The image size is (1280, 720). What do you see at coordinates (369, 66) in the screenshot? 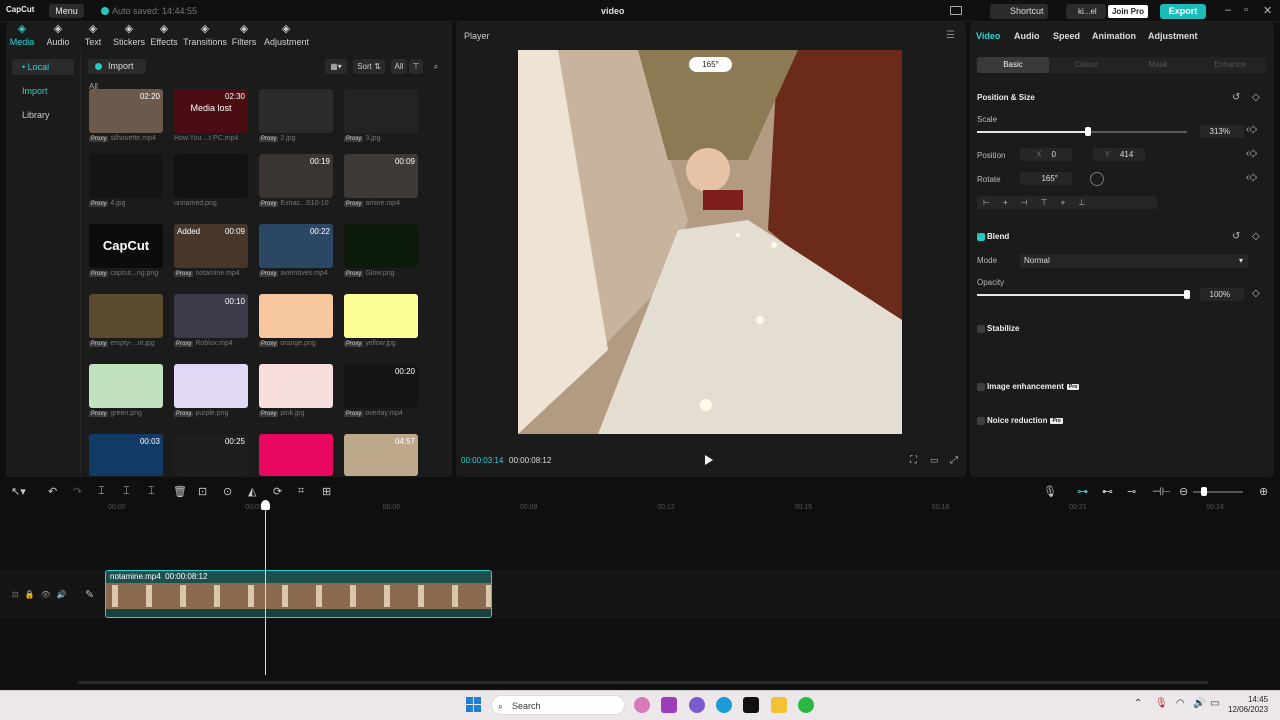
I see `sort-button: Sort ⇅` at bounding box center [369, 66].